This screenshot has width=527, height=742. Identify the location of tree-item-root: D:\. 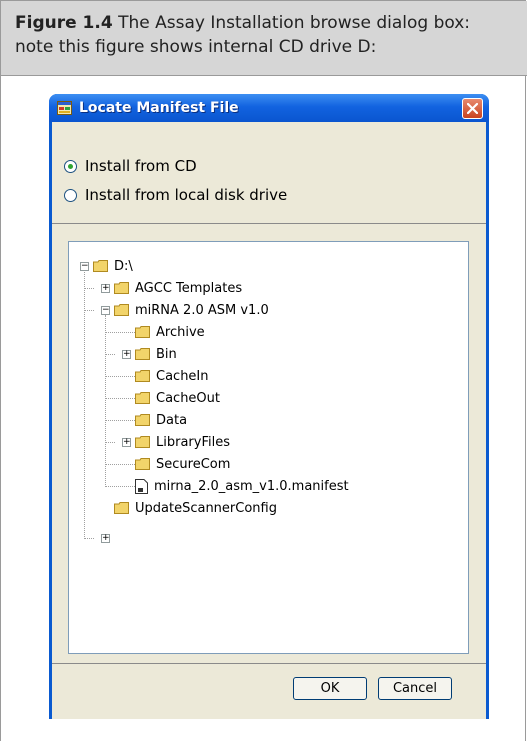
(113, 266).